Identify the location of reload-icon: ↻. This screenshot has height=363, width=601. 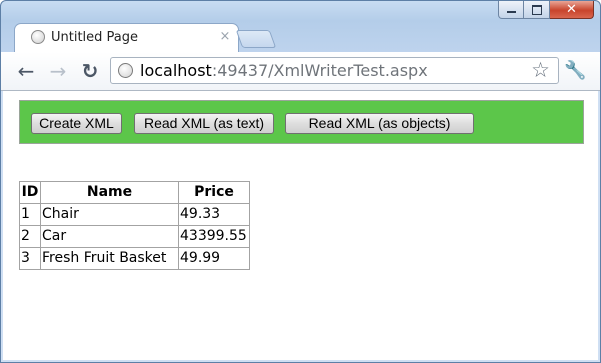
(90, 71).